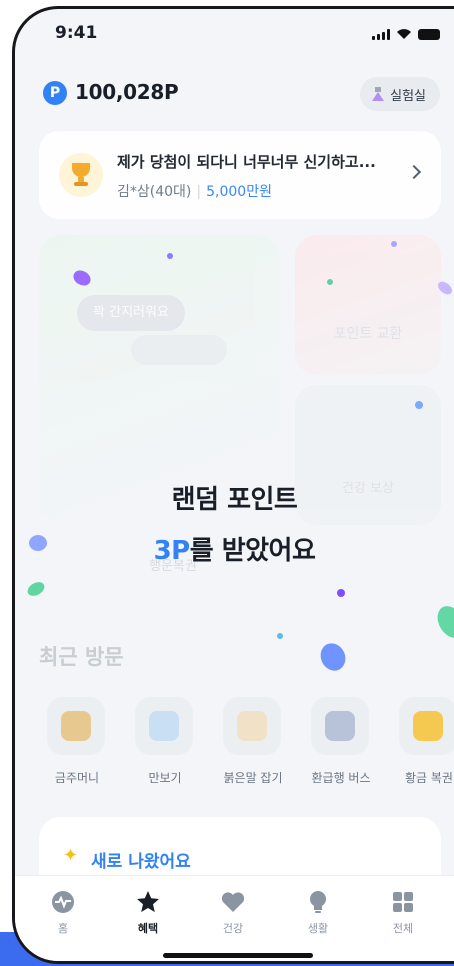  I want to click on home-pulse-icon, so click(63, 902).